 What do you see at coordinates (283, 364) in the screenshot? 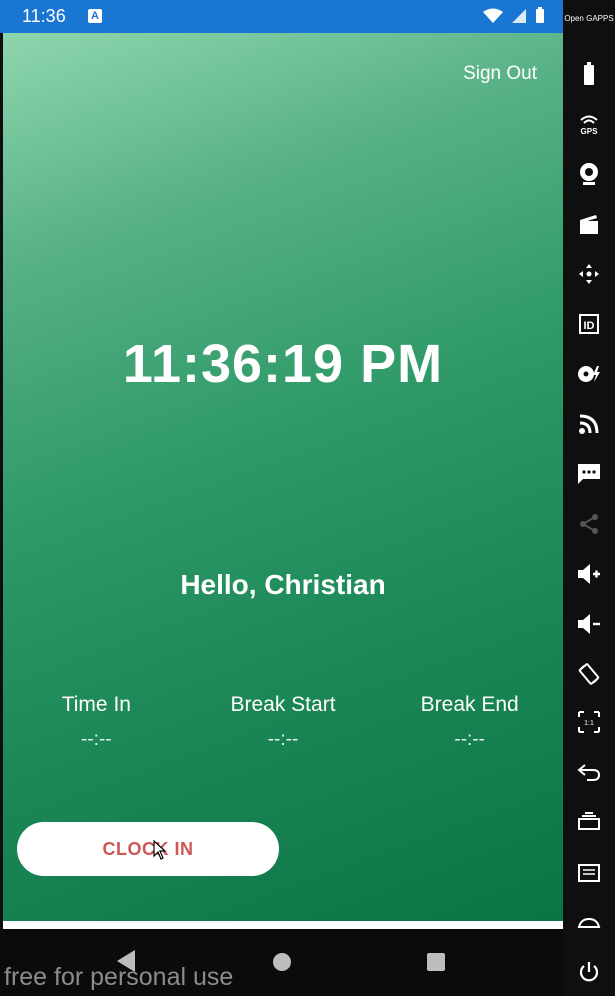
I see `clock-display: 11:36:19 PM` at bounding box center [283, 364].